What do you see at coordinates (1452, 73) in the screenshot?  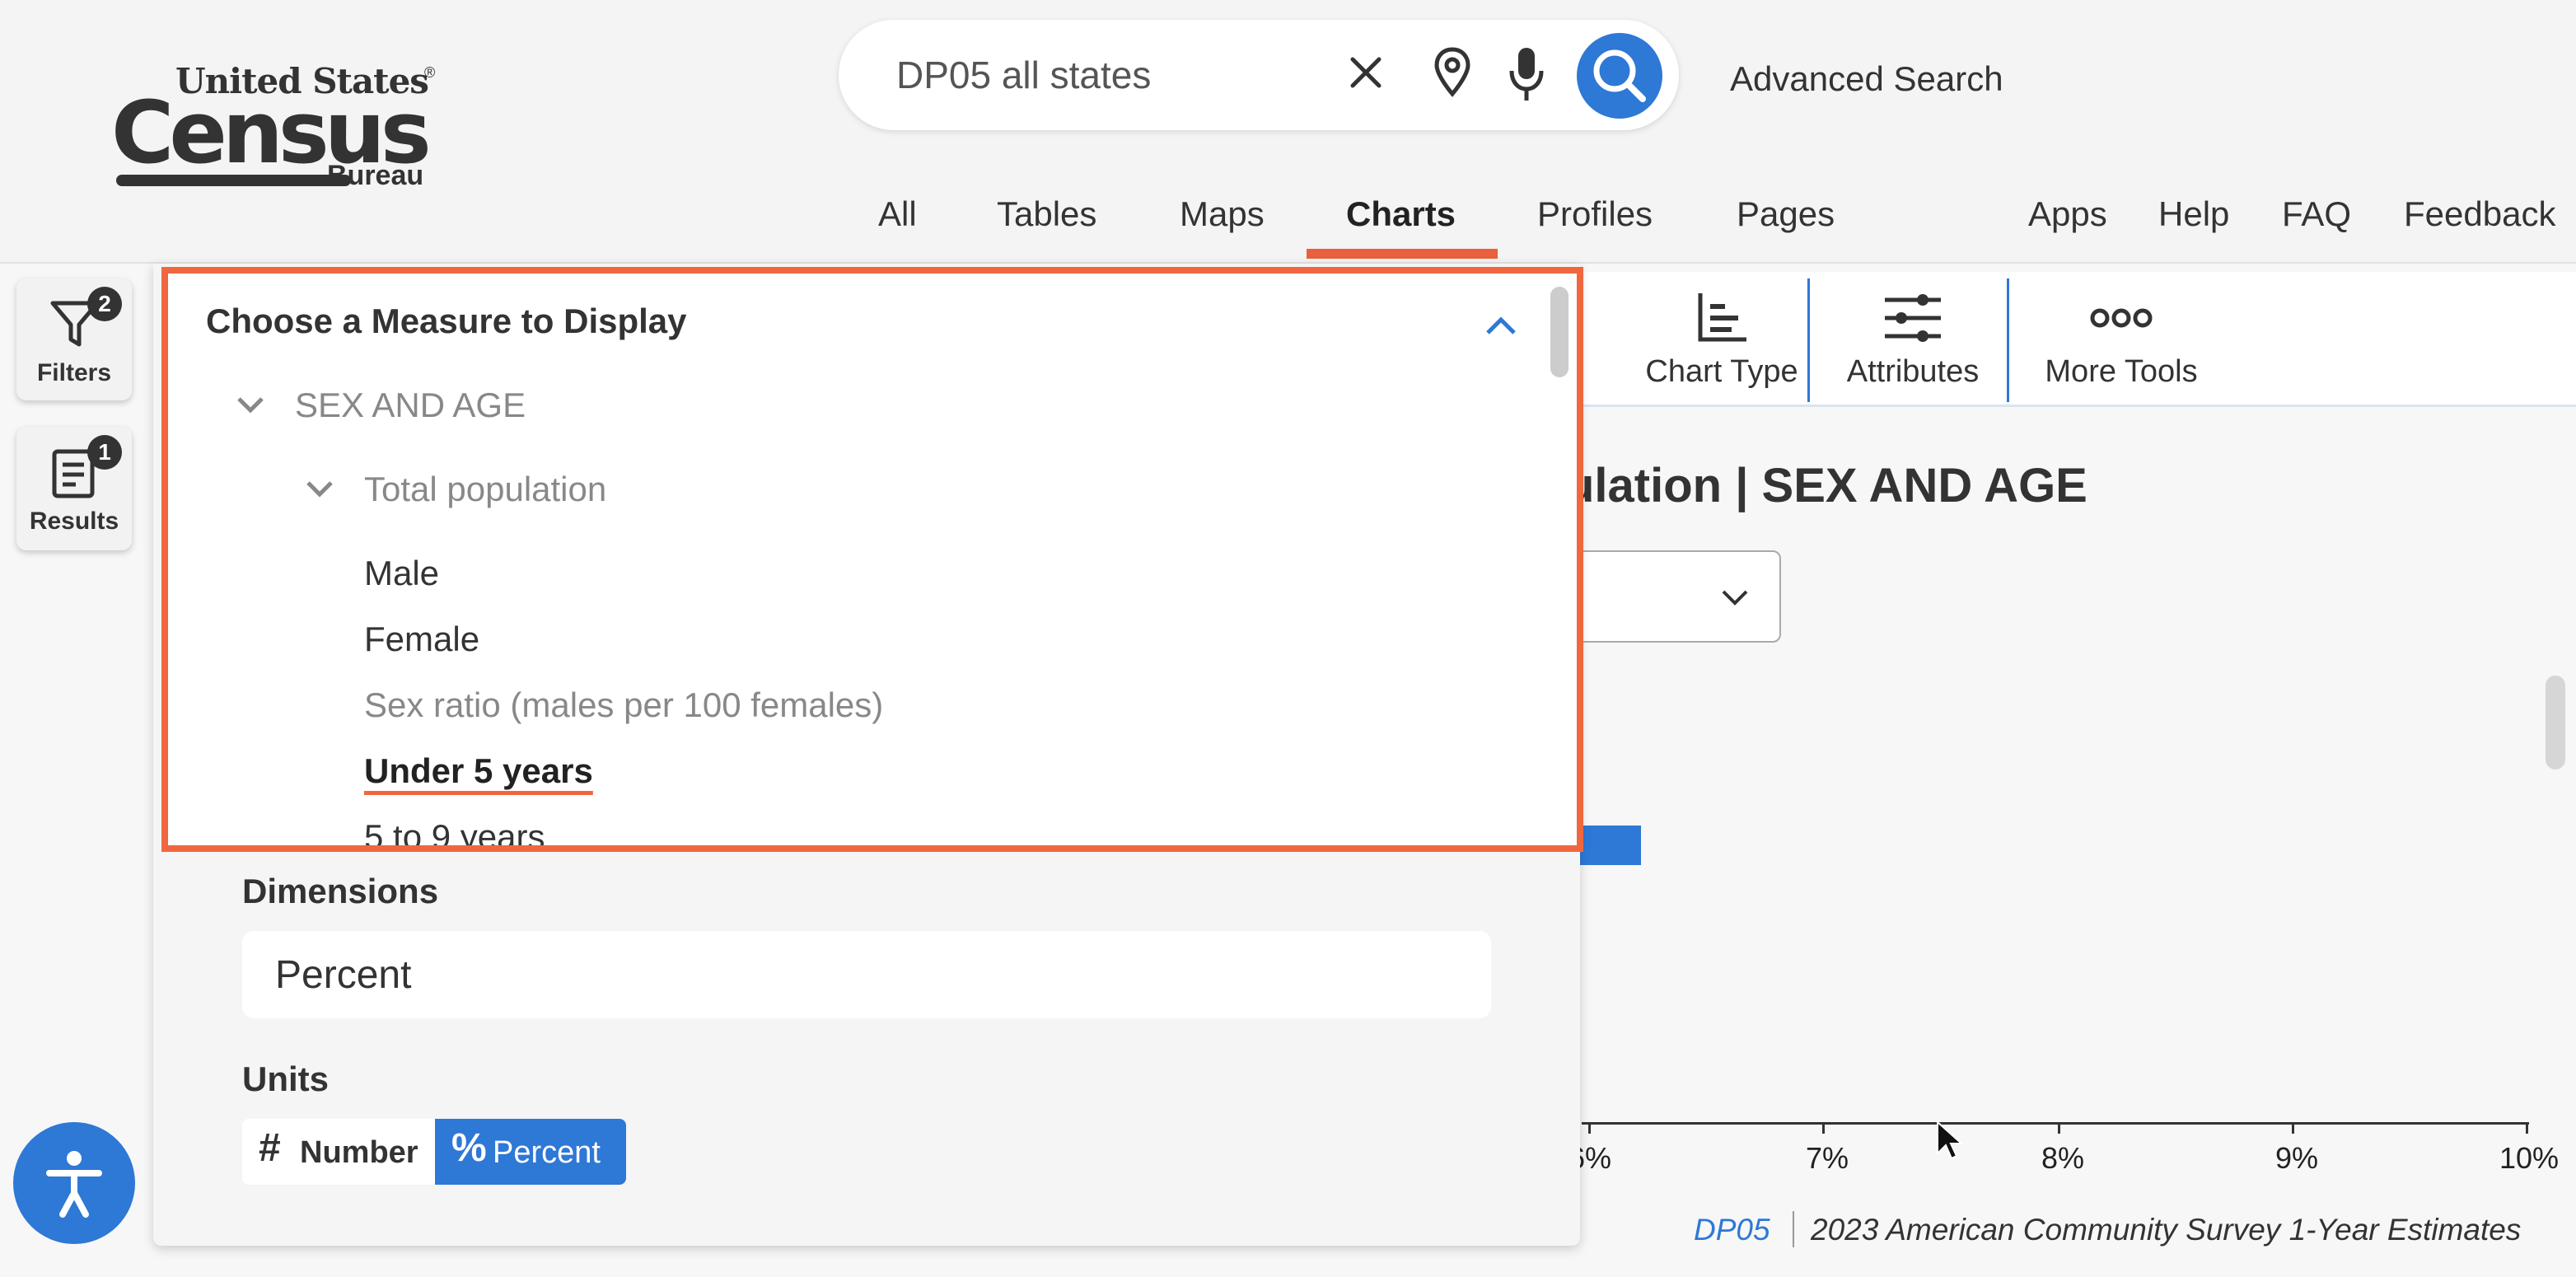 I see `location-pin-icon` at bounding box center [1452, 73].